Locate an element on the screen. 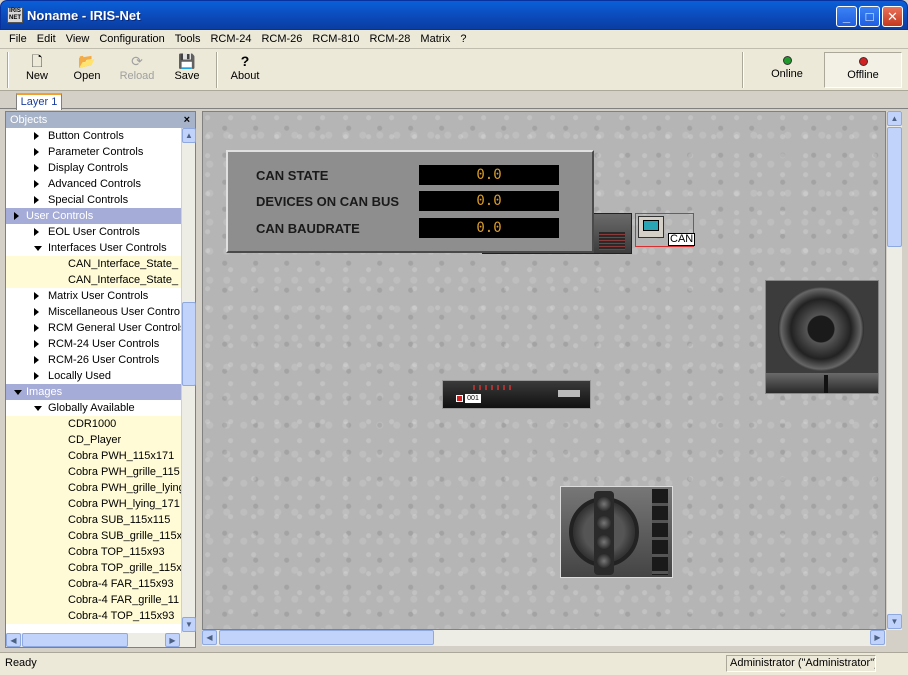 This screenshot has width=908, height=675. tree-item: Cobra-4 FAR_grille_11 is located at coordinates (93, 600).